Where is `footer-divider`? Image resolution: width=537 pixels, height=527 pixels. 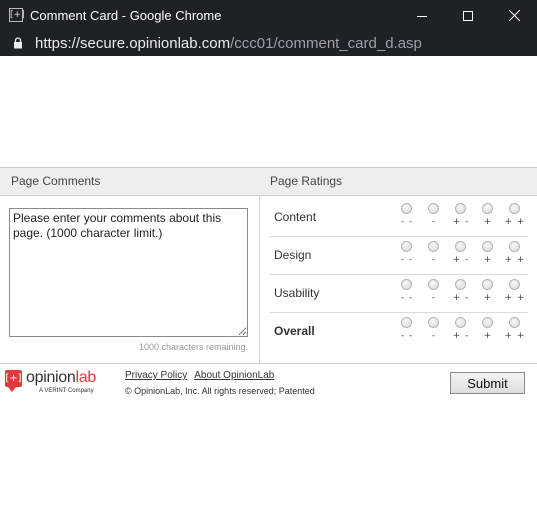 footer-divider is located at coordinates (268, 363).